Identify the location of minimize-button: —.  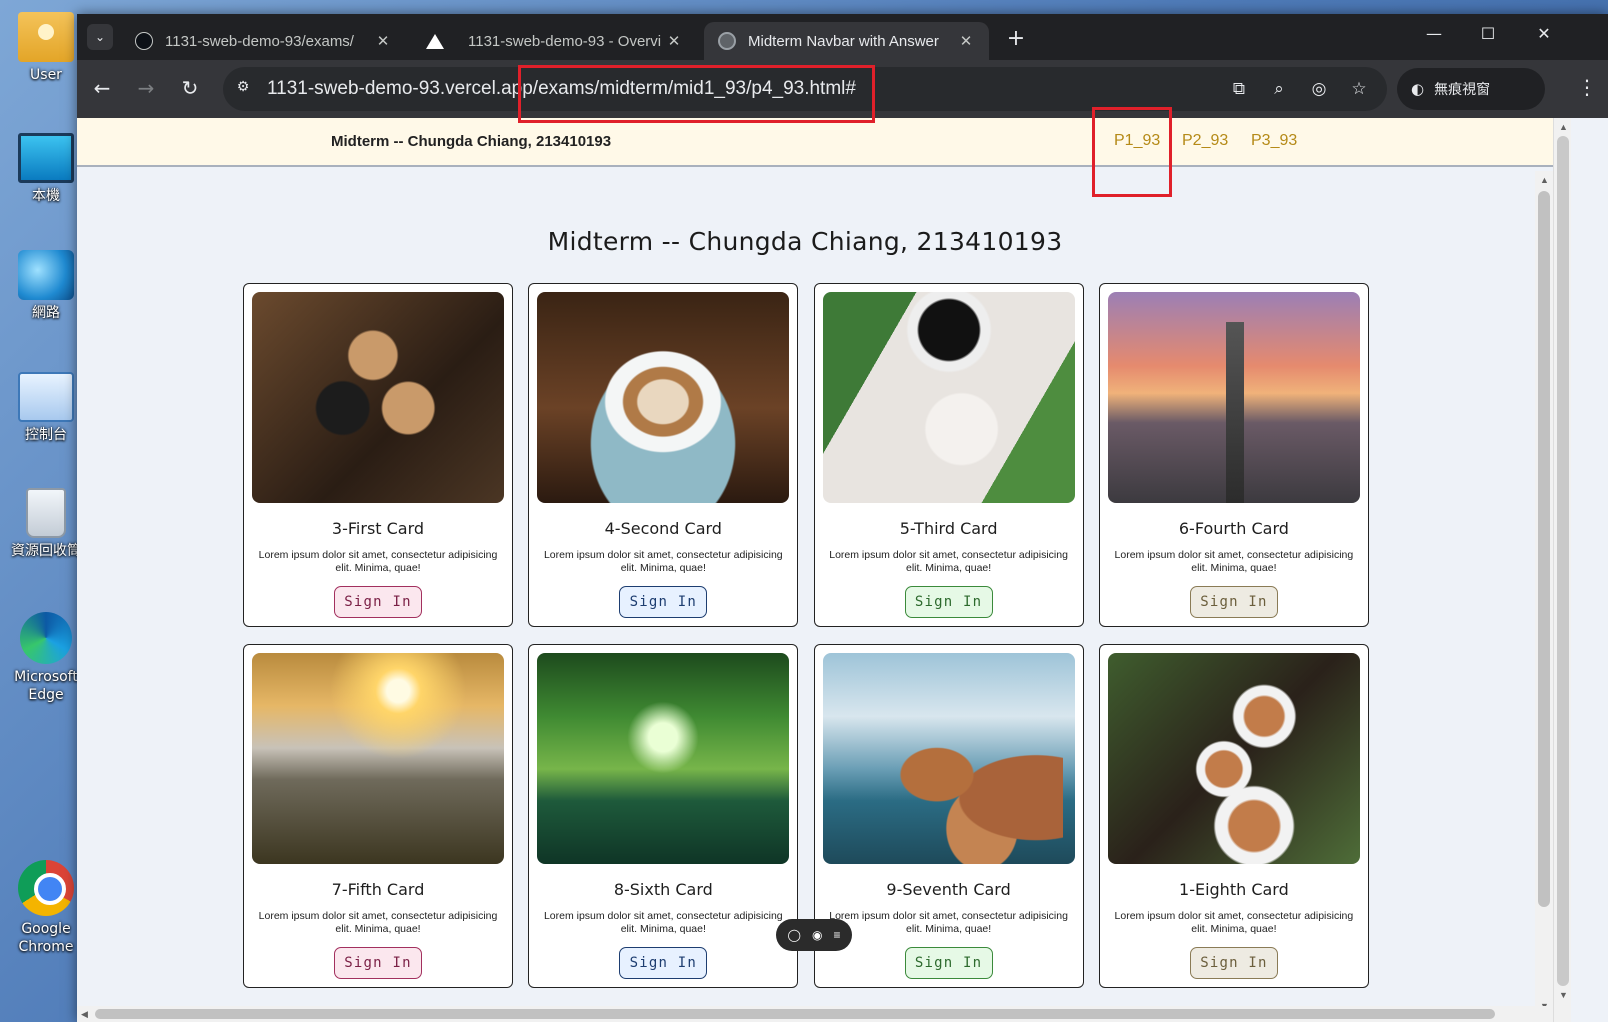
(1434, 33).